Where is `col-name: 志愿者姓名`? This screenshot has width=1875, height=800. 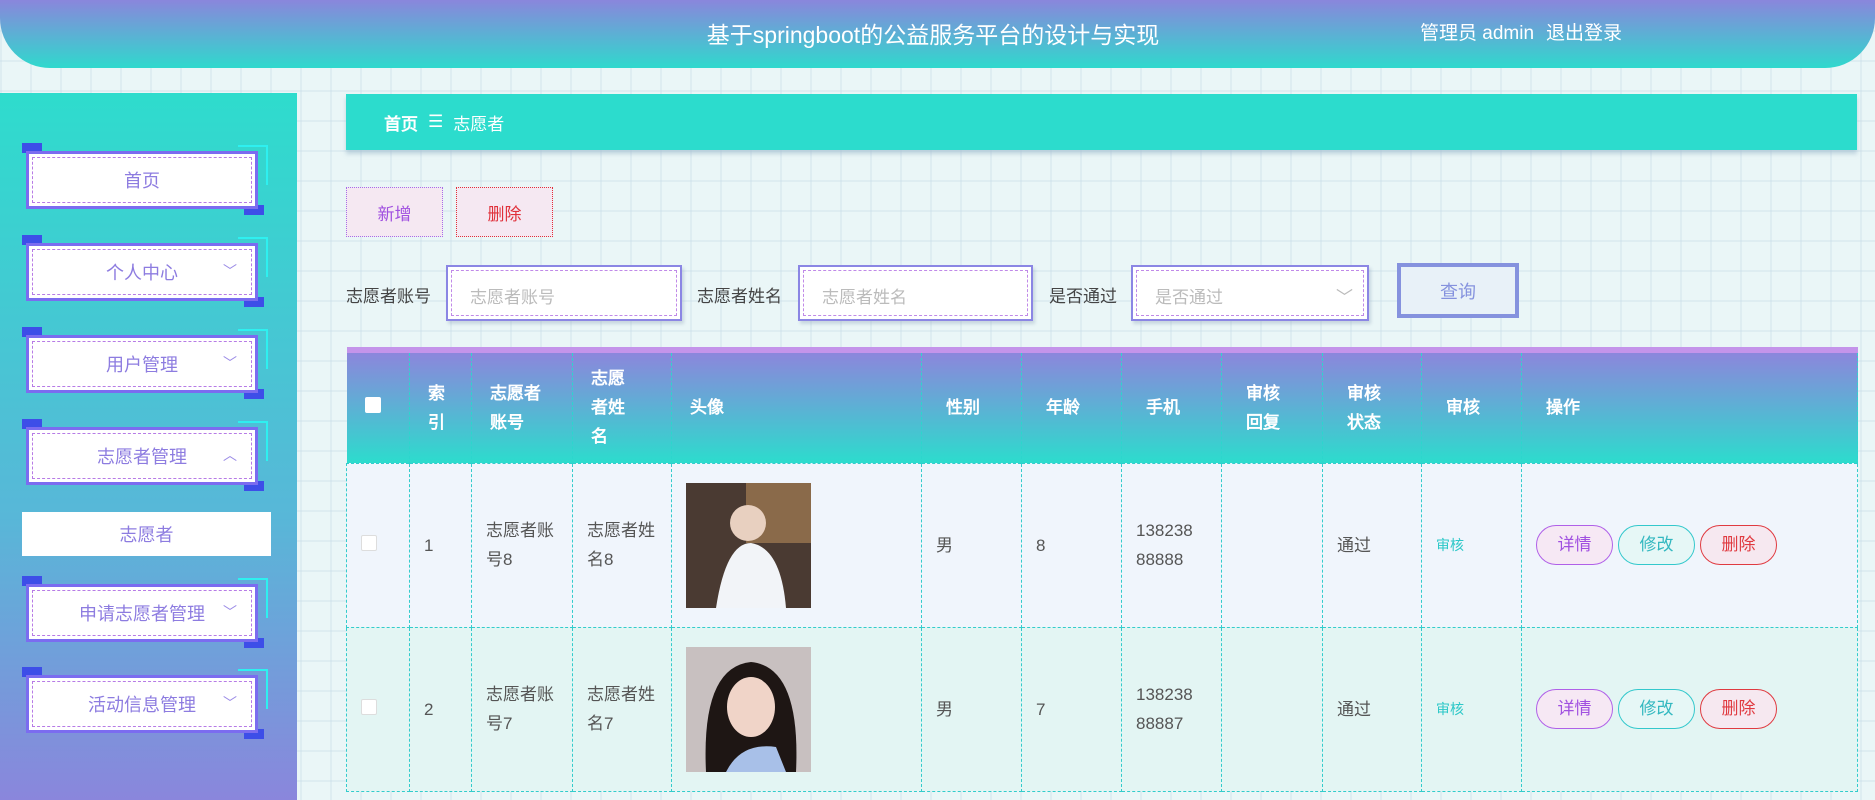 col-name: 志愿者姓名 is located at coordinates (622, 406).